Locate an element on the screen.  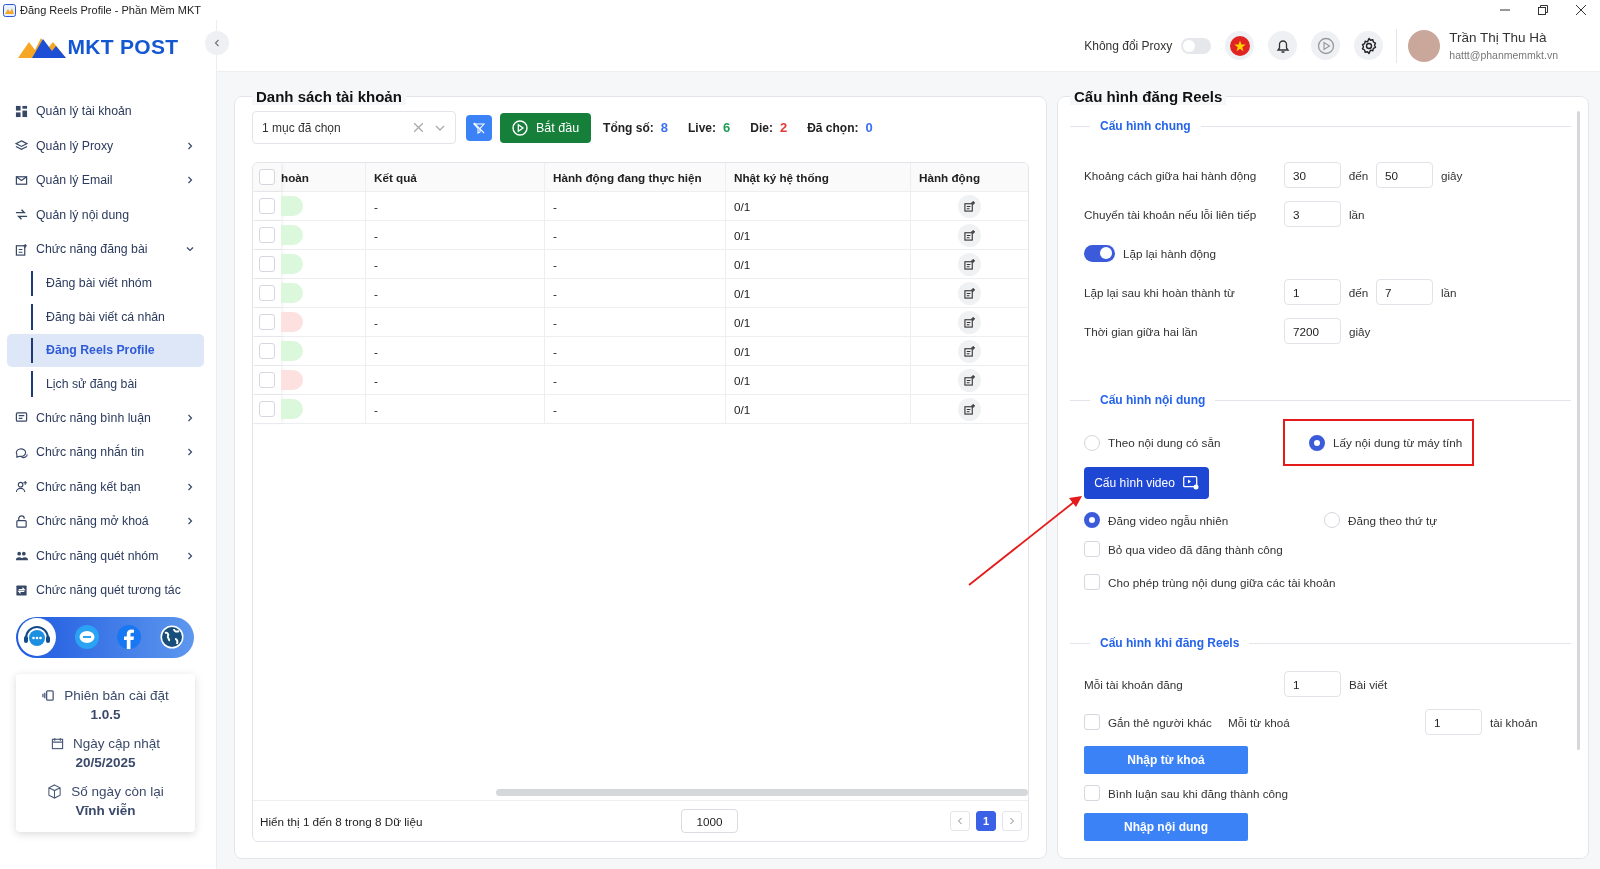
field-label: Mỗi tài khoản đăng is located at coordinates (1134, 684).